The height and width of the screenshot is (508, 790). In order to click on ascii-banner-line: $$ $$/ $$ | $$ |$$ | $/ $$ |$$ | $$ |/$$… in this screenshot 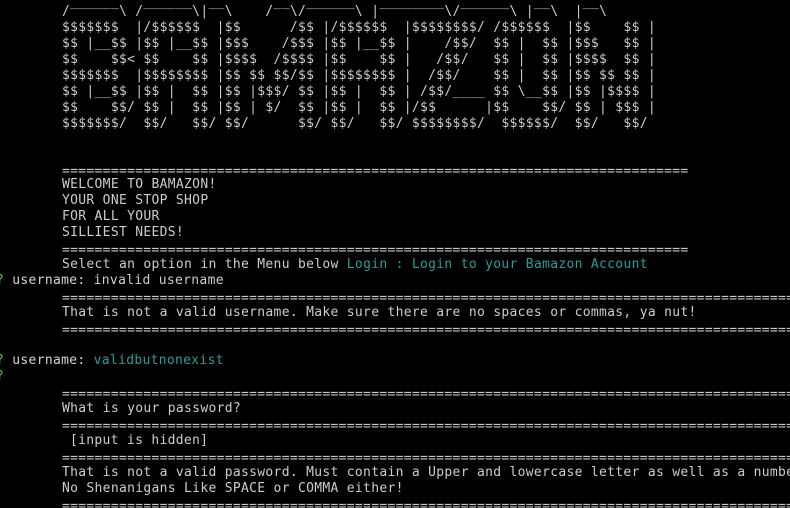, I will do `click(359, 107)`.